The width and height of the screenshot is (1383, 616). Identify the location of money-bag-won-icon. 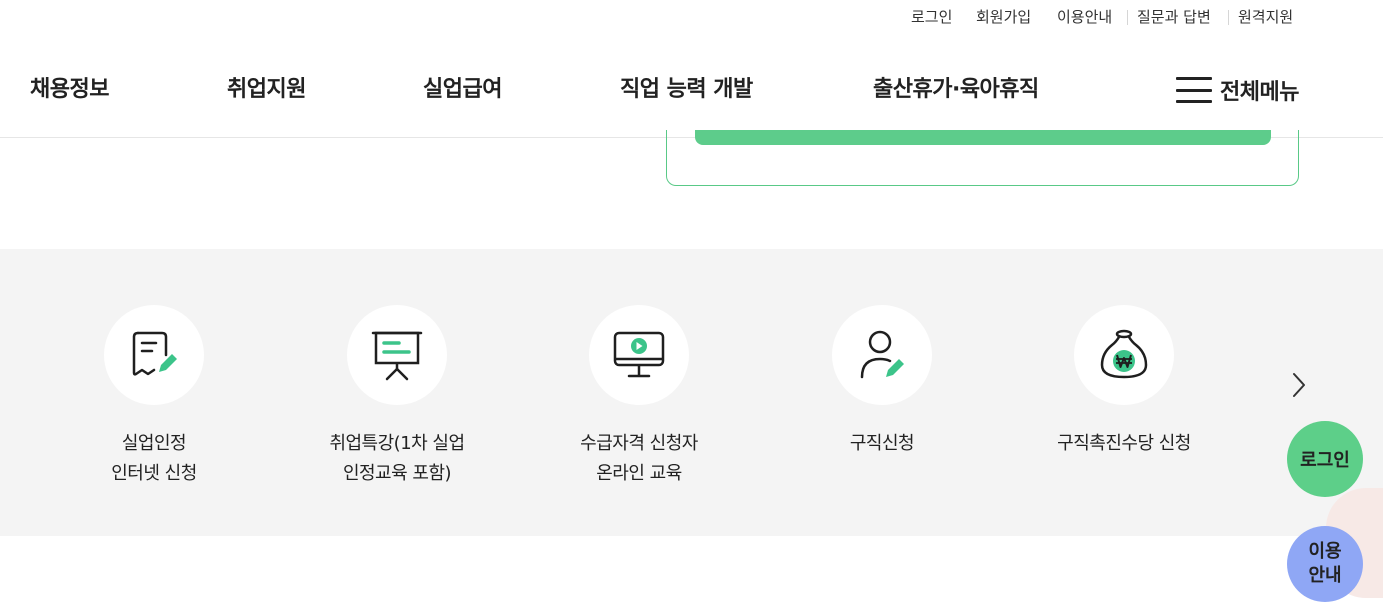
(1124, 354).